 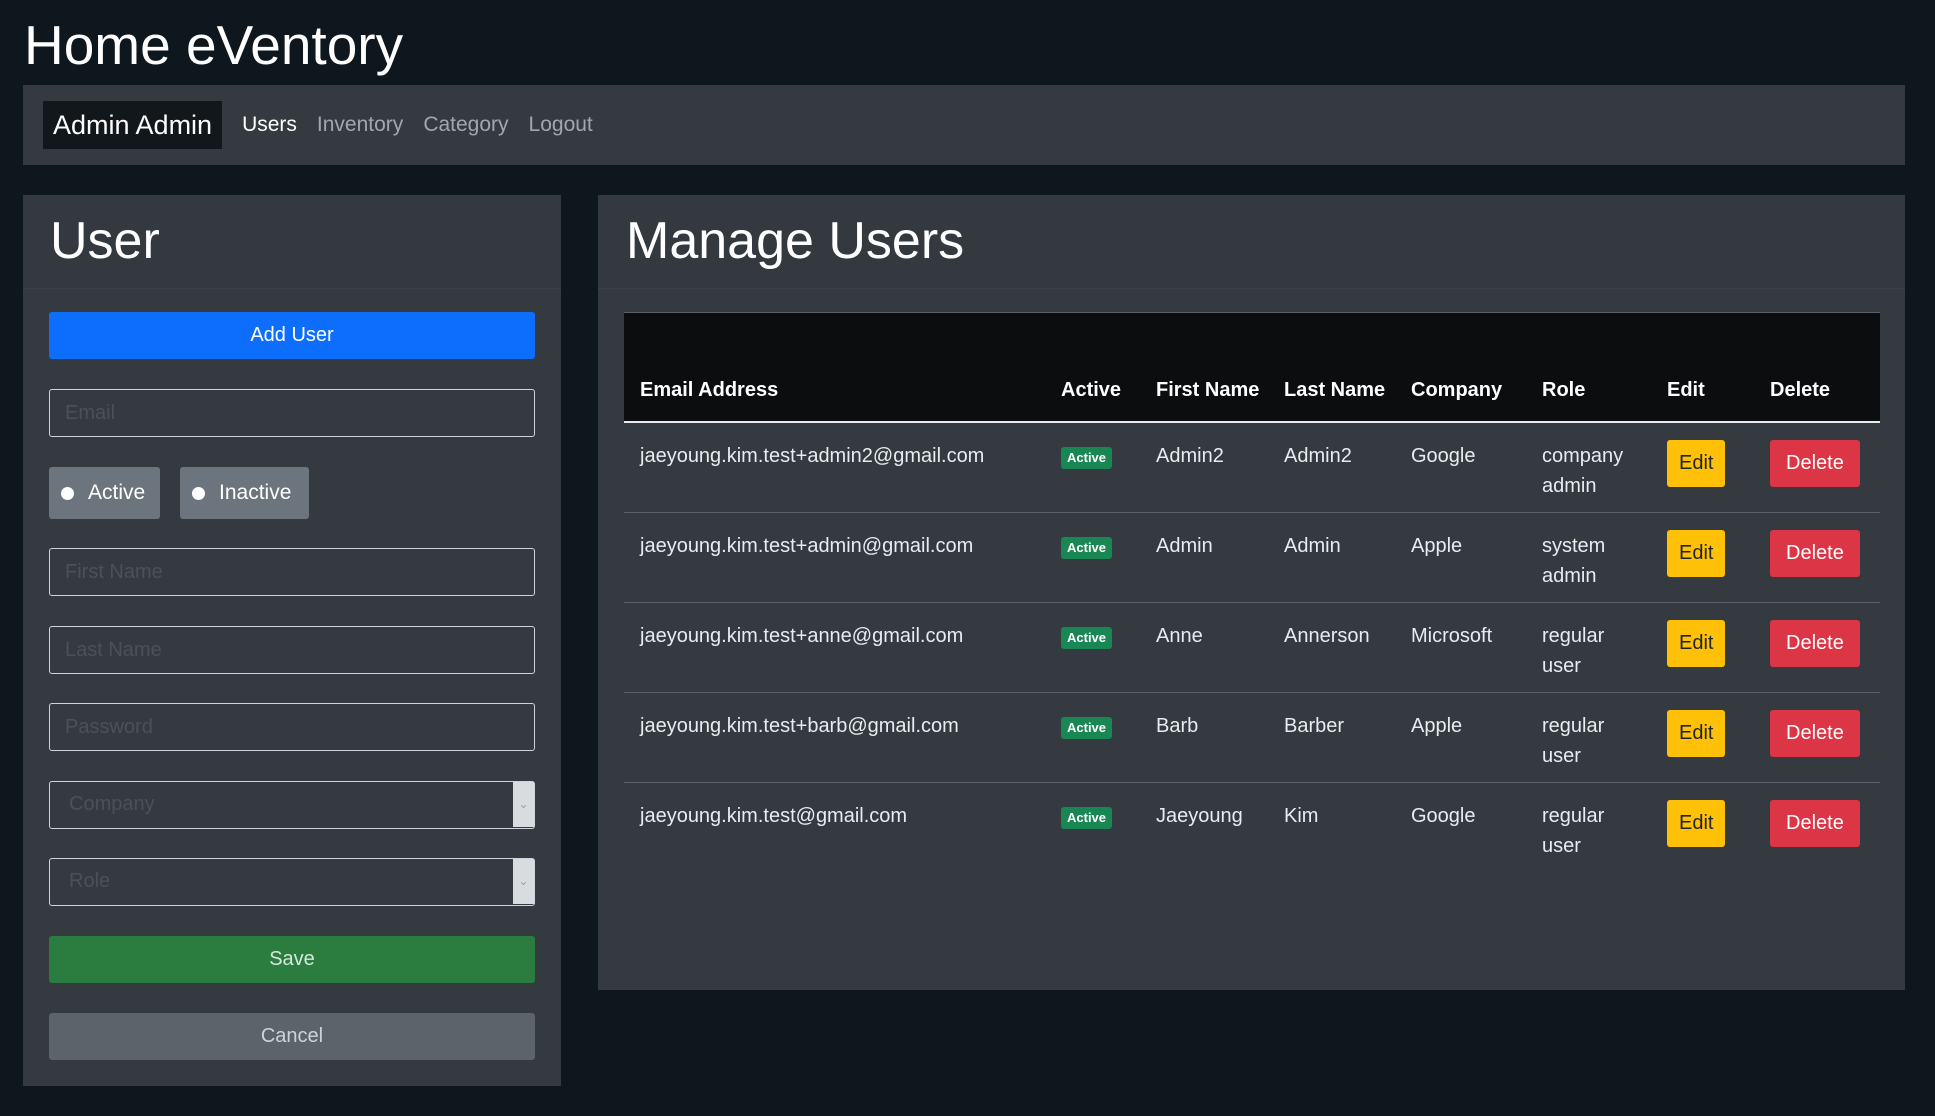 What do you see at coordinates (1331, 647) in the screenshot?
I see `user-last-name: Annerson` at bounding box center [1331, 647].